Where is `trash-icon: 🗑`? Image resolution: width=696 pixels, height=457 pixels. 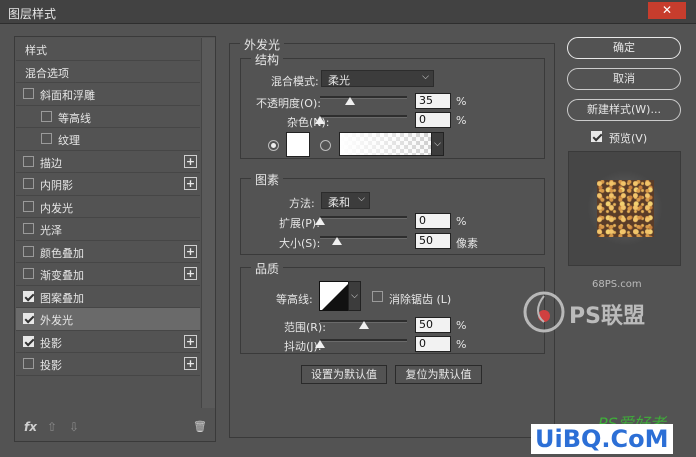
trash-icon: 🗑 is located at coordinates (200, 426).